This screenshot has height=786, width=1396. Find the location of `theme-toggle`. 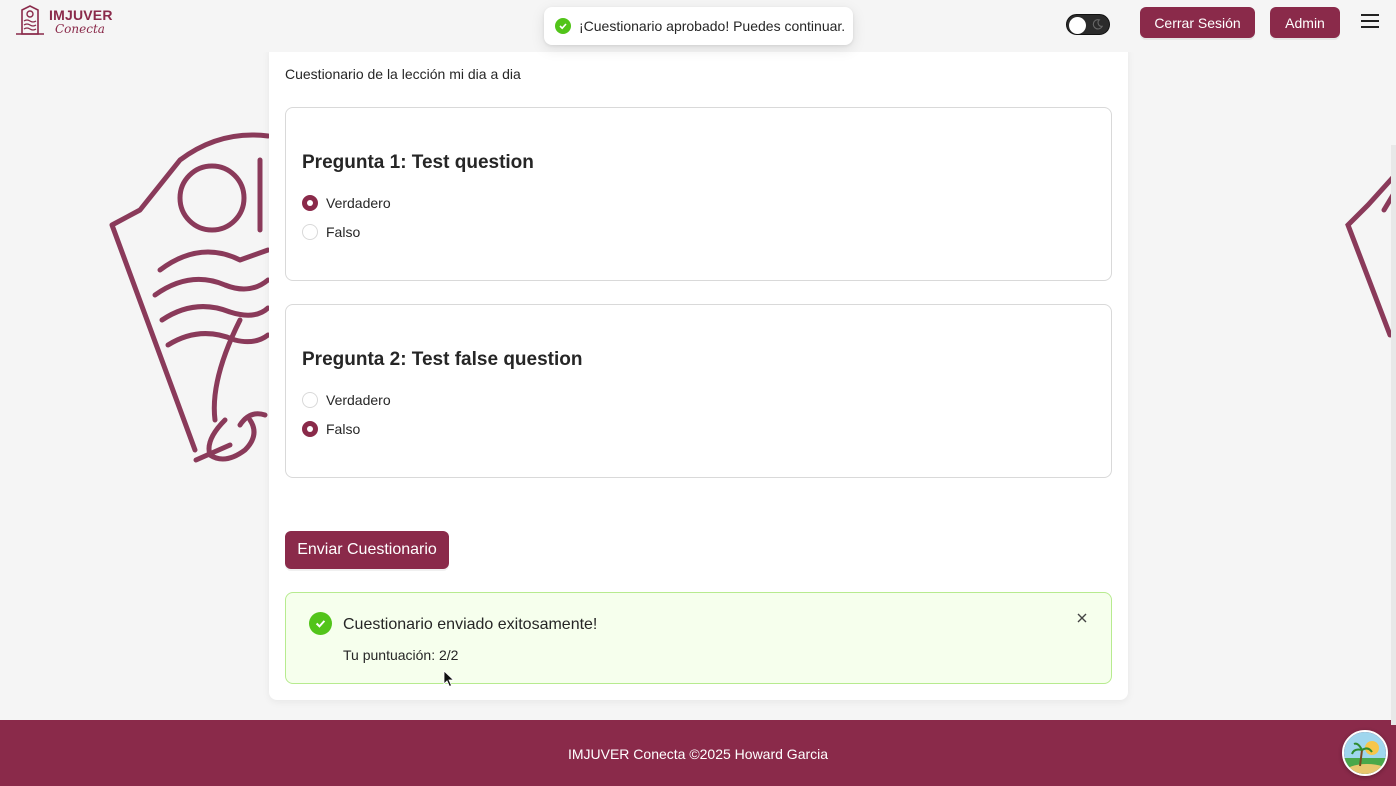

theme-toggle is located at coordinates (1088, 24).